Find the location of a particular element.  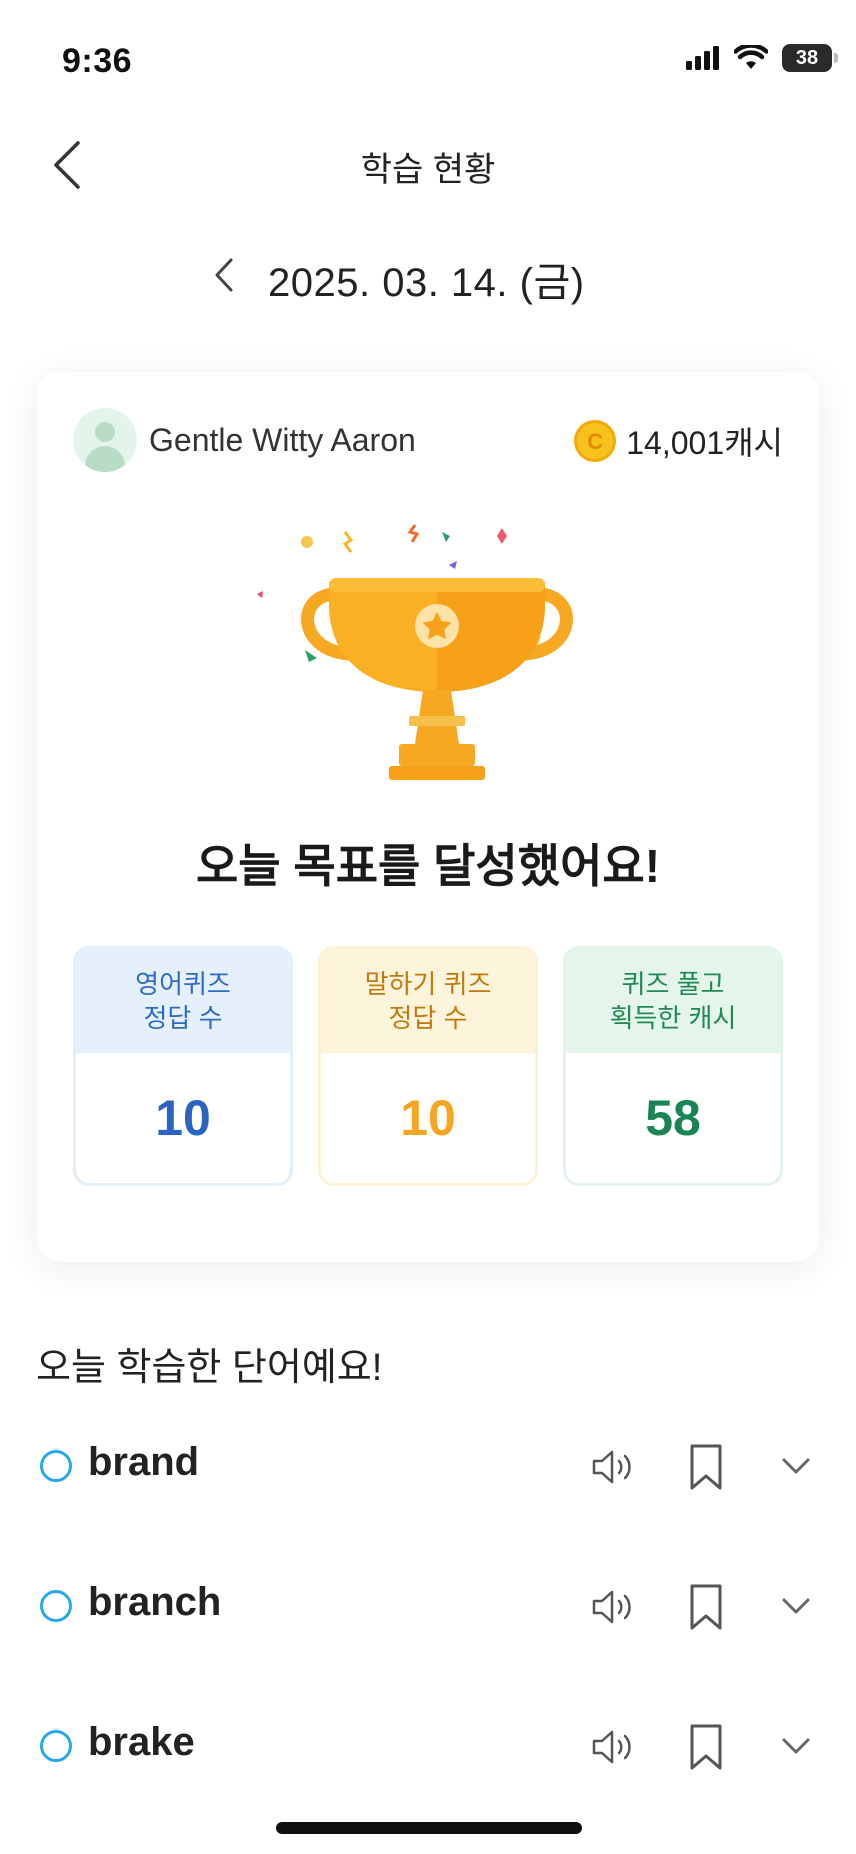

home-indicator is located at coordinates (429, 1828).